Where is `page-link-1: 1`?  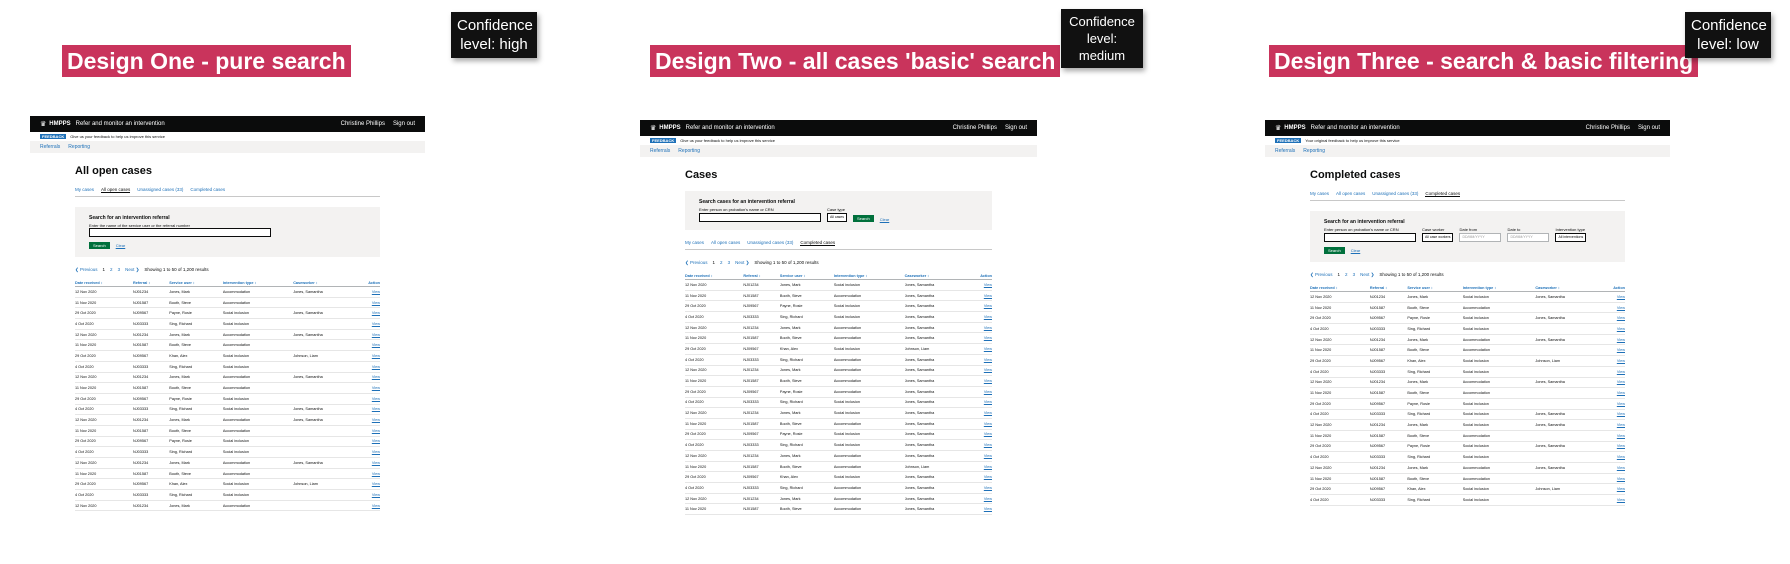 page-link-1: 1 is located at coordinates (1339, 275).